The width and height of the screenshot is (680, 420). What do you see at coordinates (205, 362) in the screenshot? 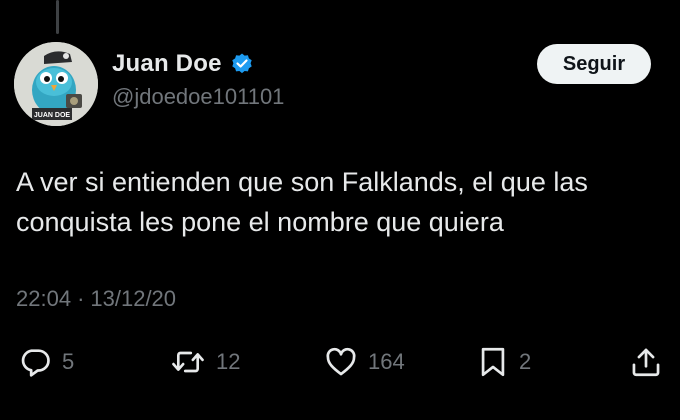
I see `retweet-button: 12` at bounding box center [205, 362].